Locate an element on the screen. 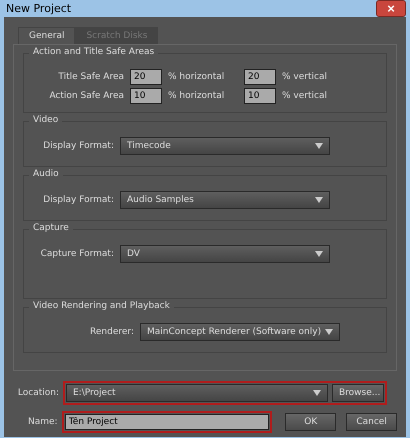  dropdown: Timecode is located at coordinates (225, 146).